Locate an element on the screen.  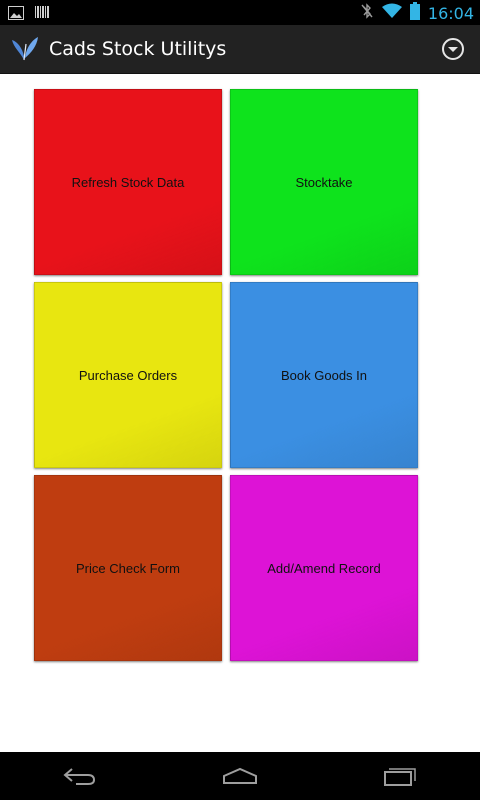
recent-apps-icon is located at coordinates (400, 776).